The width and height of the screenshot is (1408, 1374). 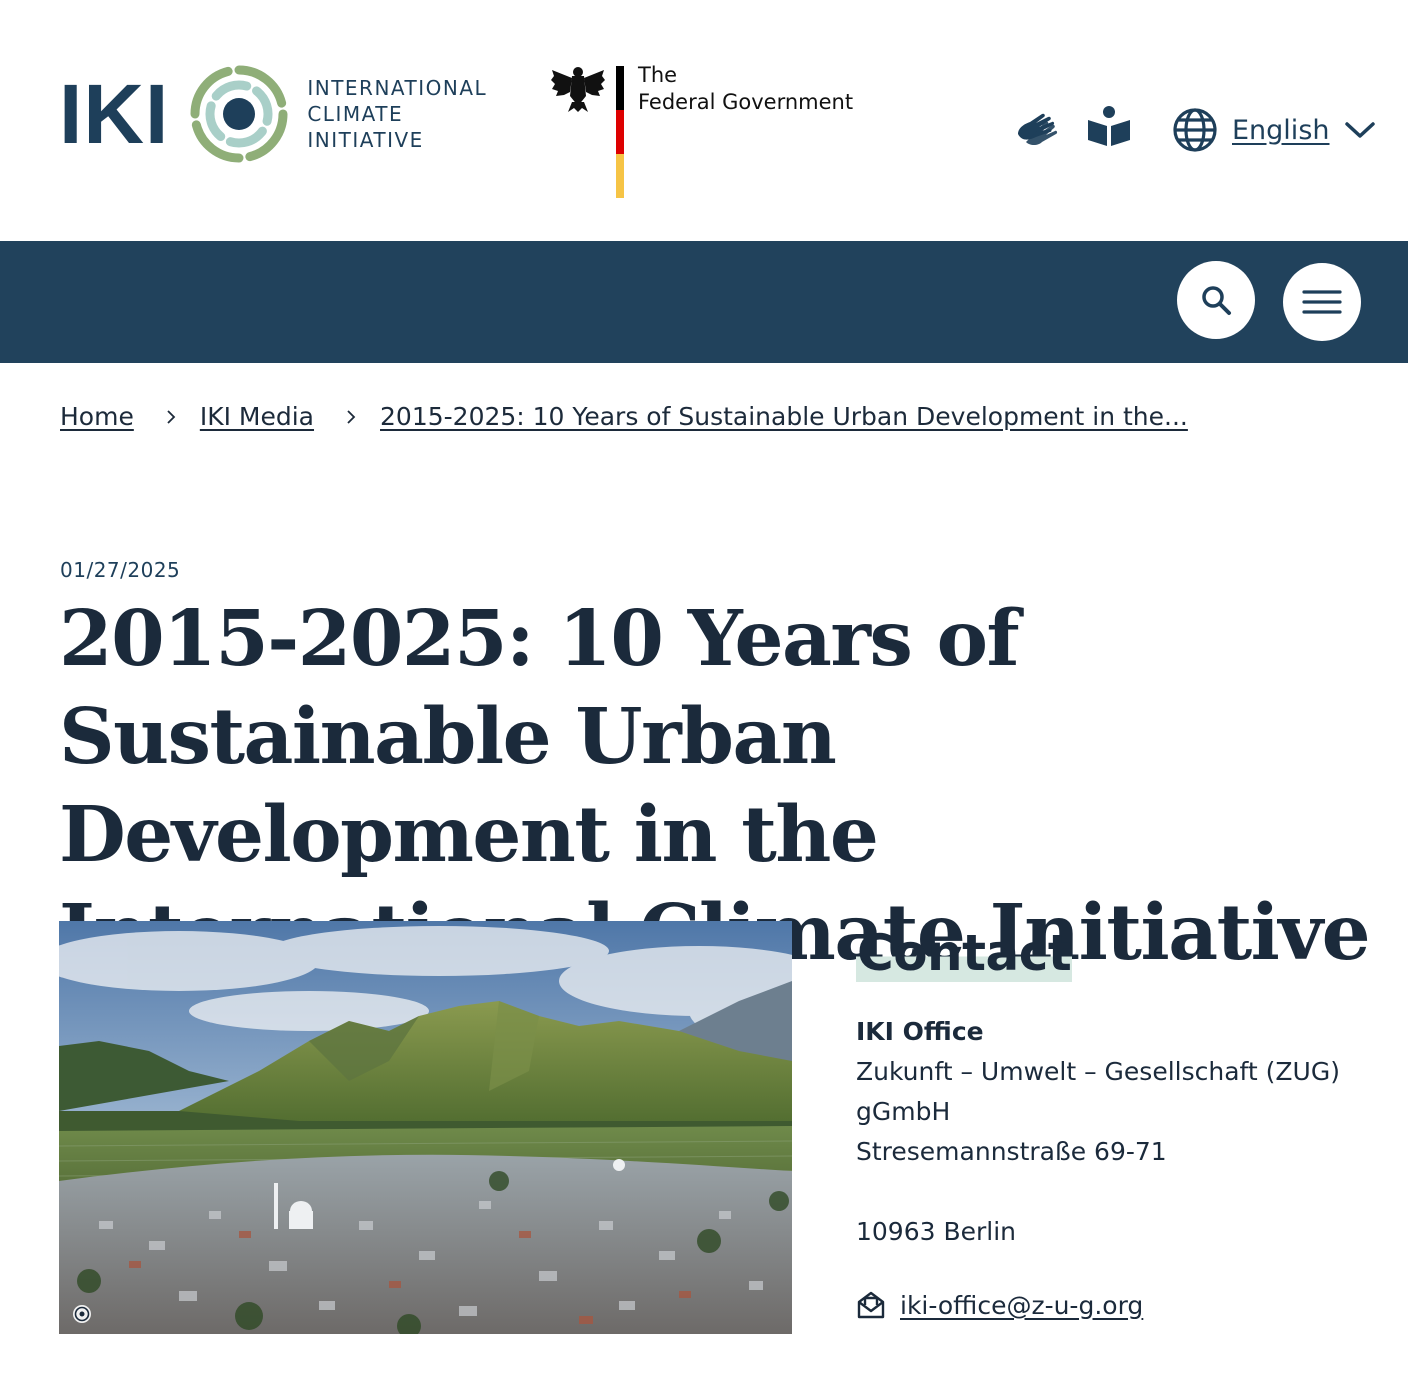 I want to click on german-flag-bar, so click(x=620, y=132).